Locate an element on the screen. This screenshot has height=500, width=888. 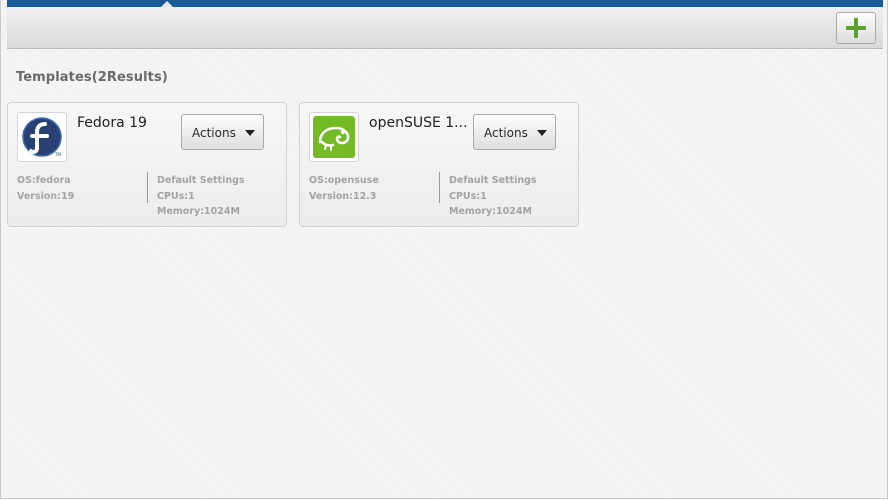
add-template-button is located at coordinates (856, 28).